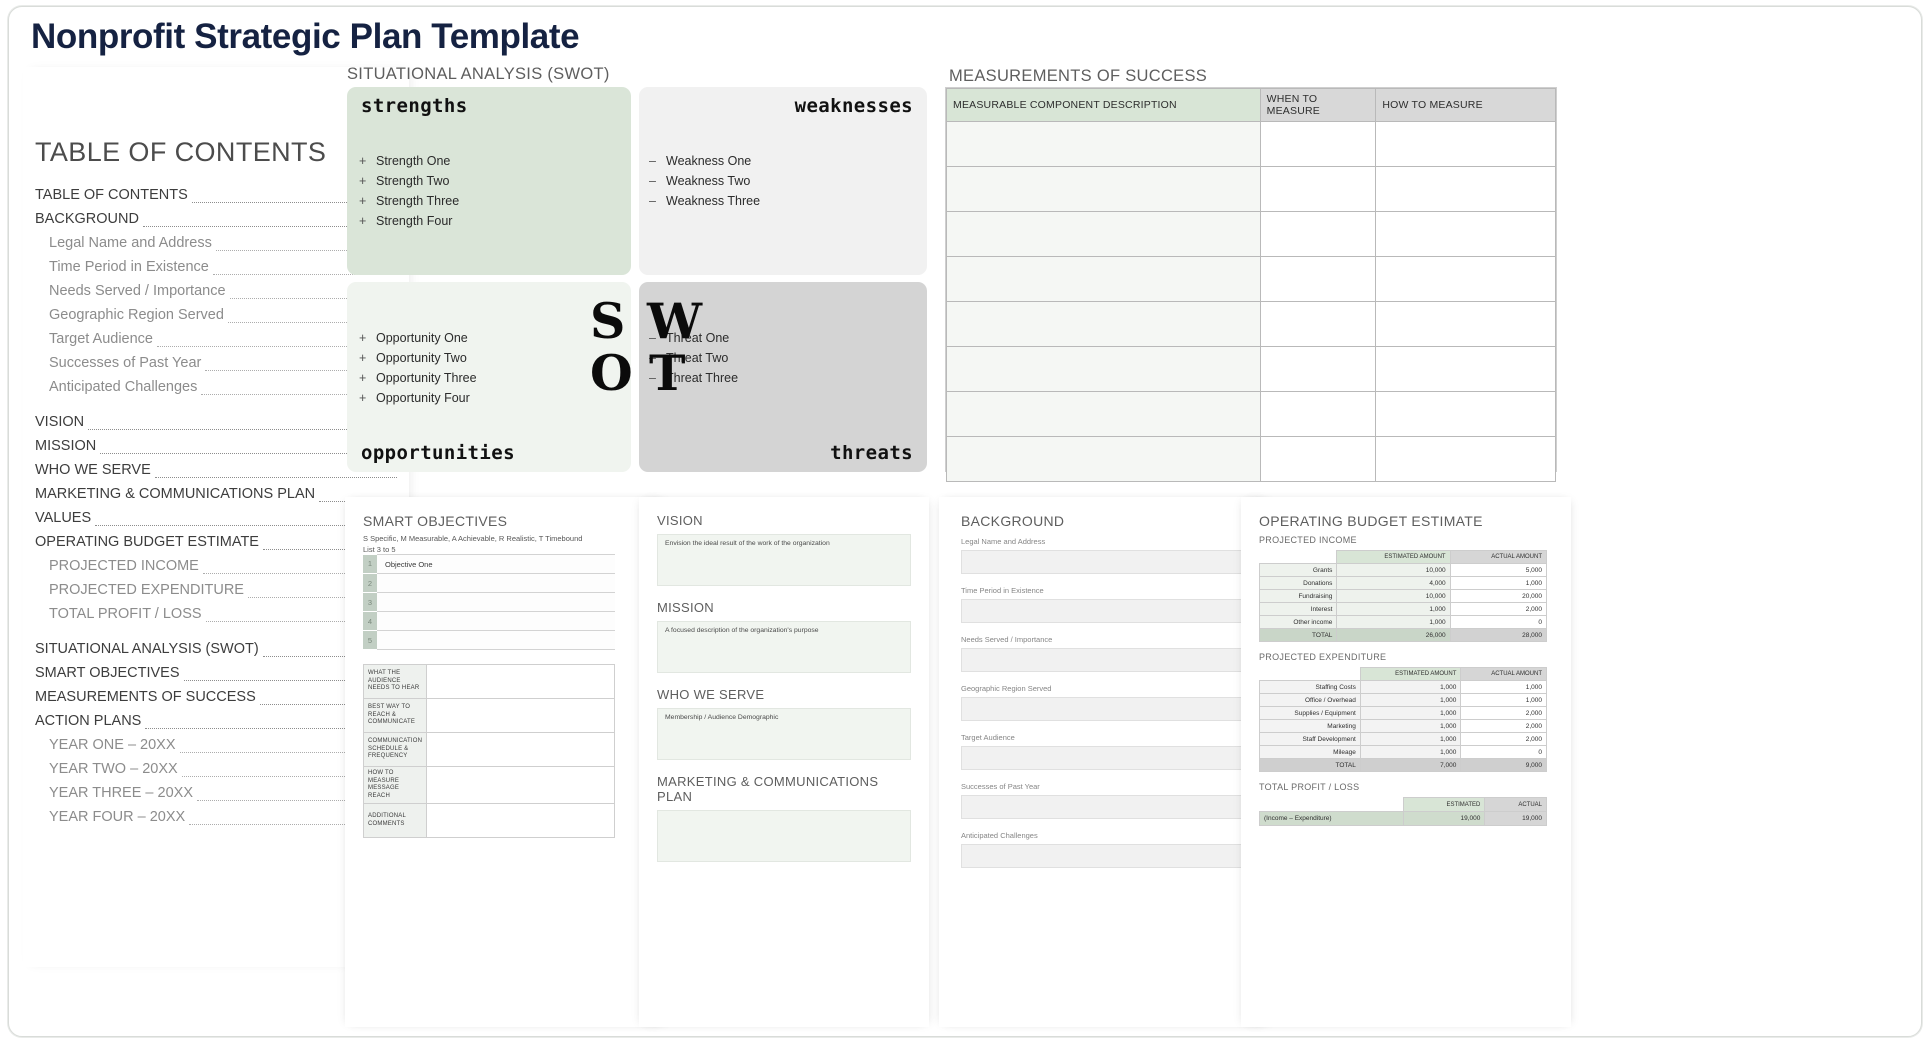 The height and width of the screenshot is (1043, 1930). Describe the element at coordinates (217, 422) in the screenshot. I see `toc-entry: VISION` at that location.